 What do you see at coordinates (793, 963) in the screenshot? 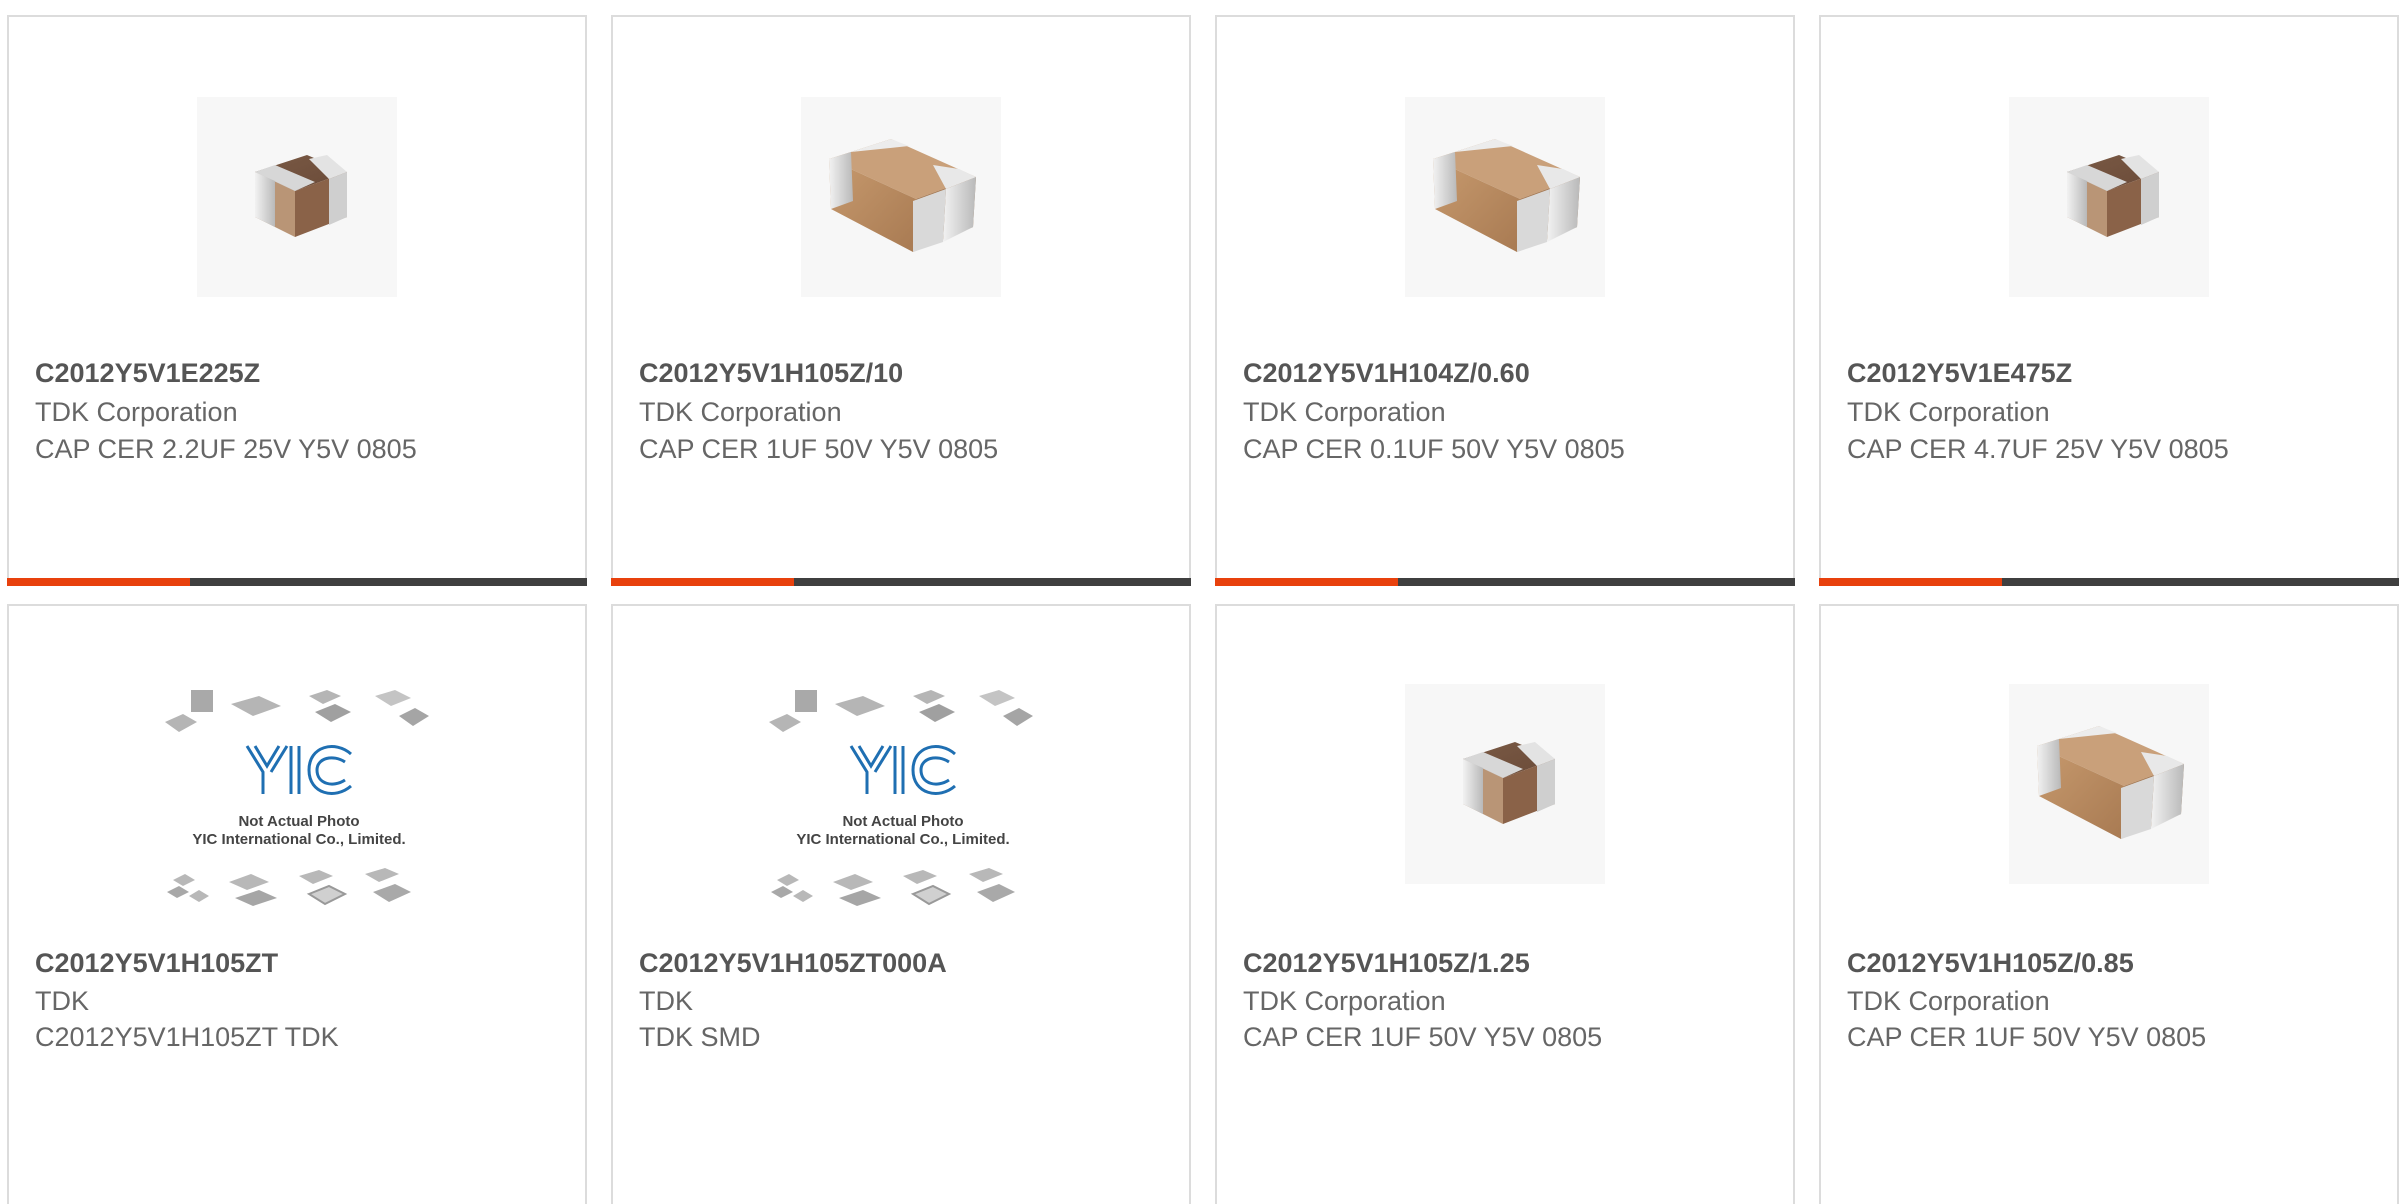
I see `part-number: C2012Y5V1H105ZT000A` at bounding box center [793, 963].